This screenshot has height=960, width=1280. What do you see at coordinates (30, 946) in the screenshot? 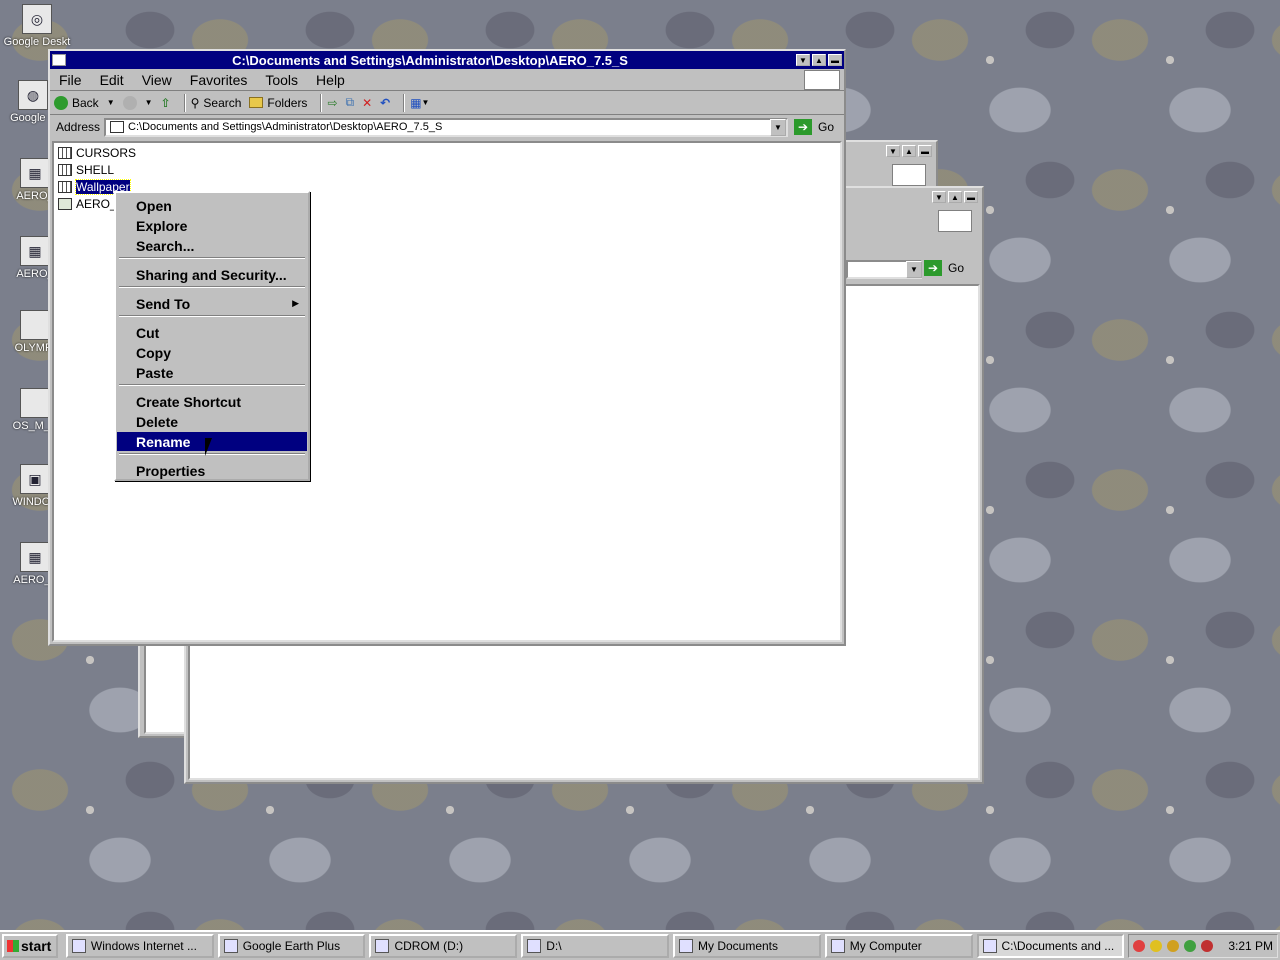
I see `start-button: start` at bounding box center [30, 946].